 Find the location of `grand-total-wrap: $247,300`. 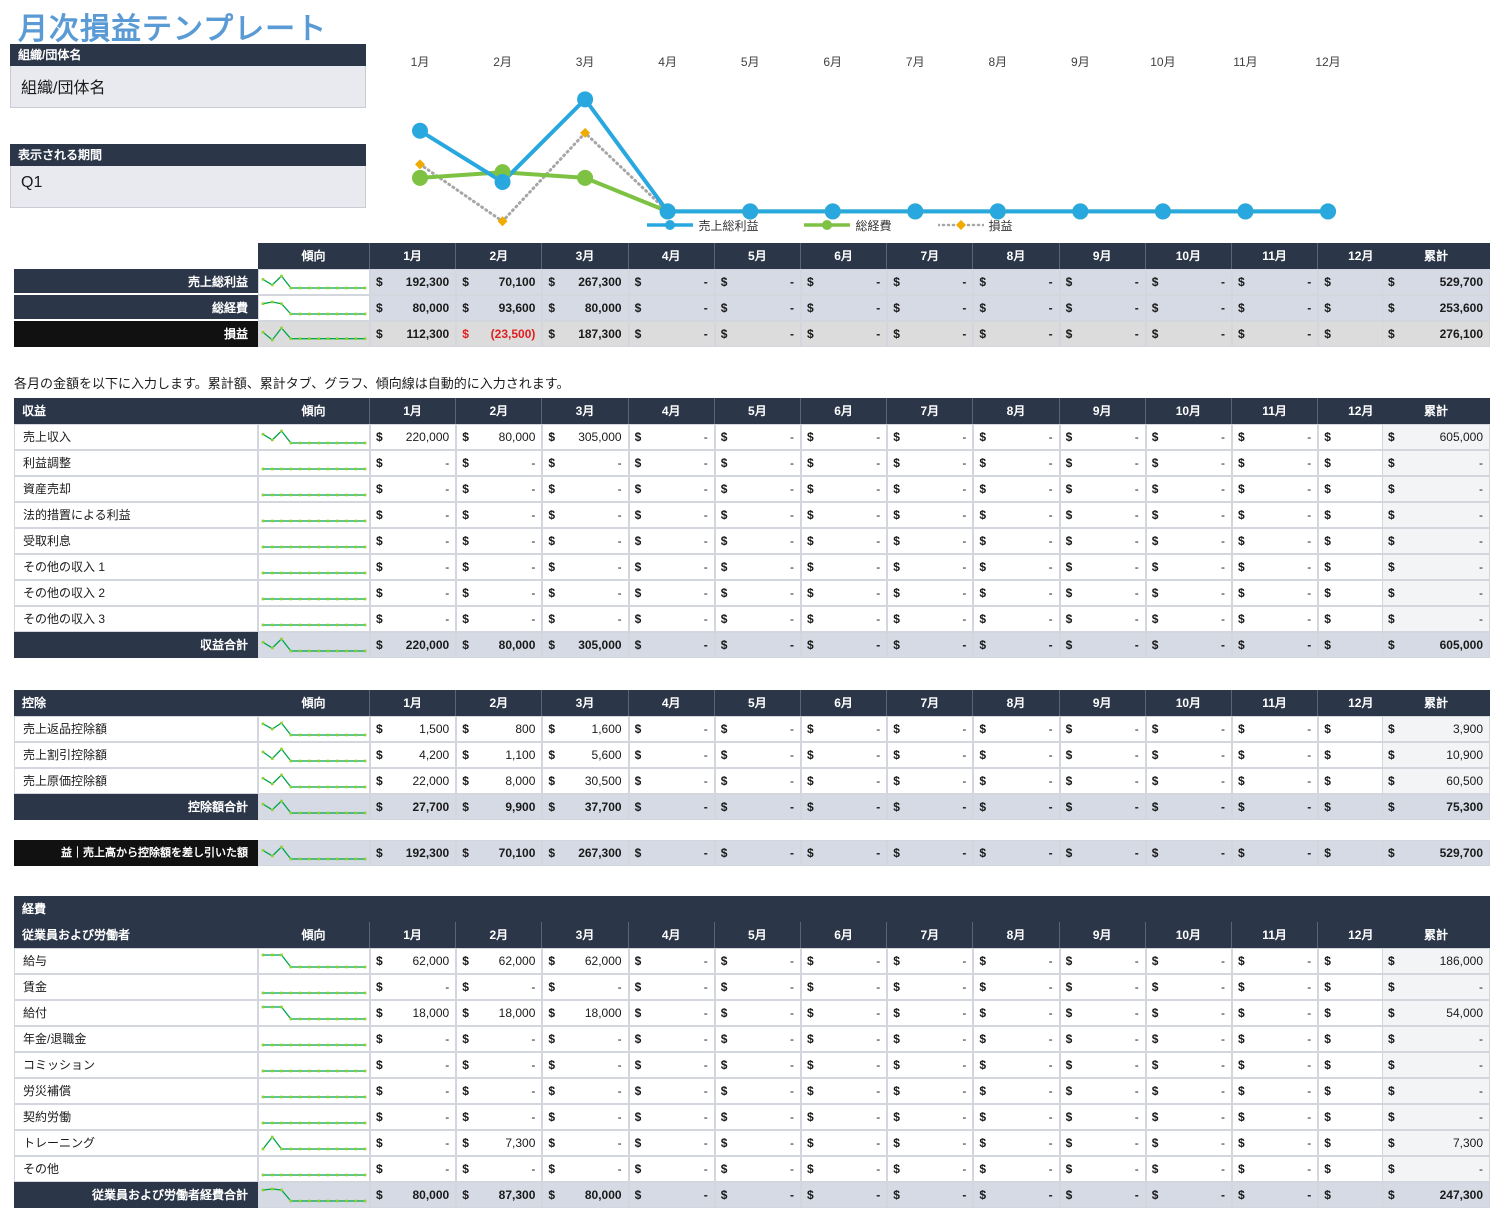

grand-total-wrap: $247,300 is located at coordinates (1436, 1195).